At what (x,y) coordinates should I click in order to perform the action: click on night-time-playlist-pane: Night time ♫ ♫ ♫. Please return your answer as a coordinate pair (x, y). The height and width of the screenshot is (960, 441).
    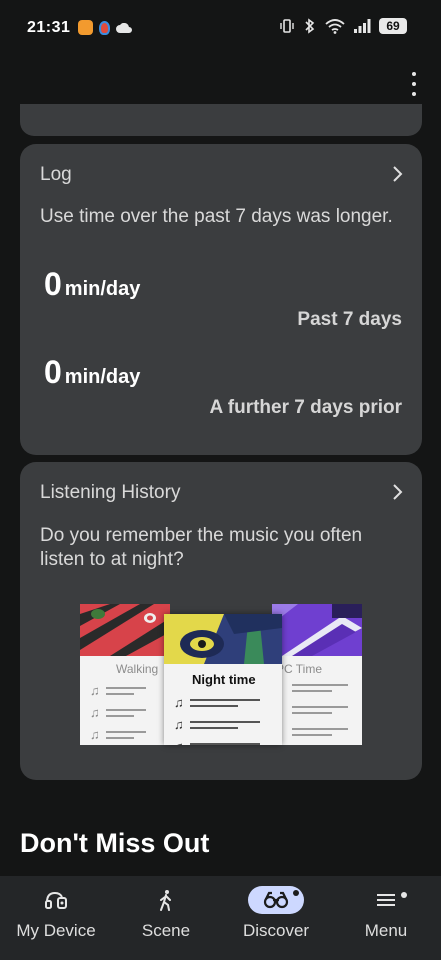
    Looking at the image, I should click on (223, 679).